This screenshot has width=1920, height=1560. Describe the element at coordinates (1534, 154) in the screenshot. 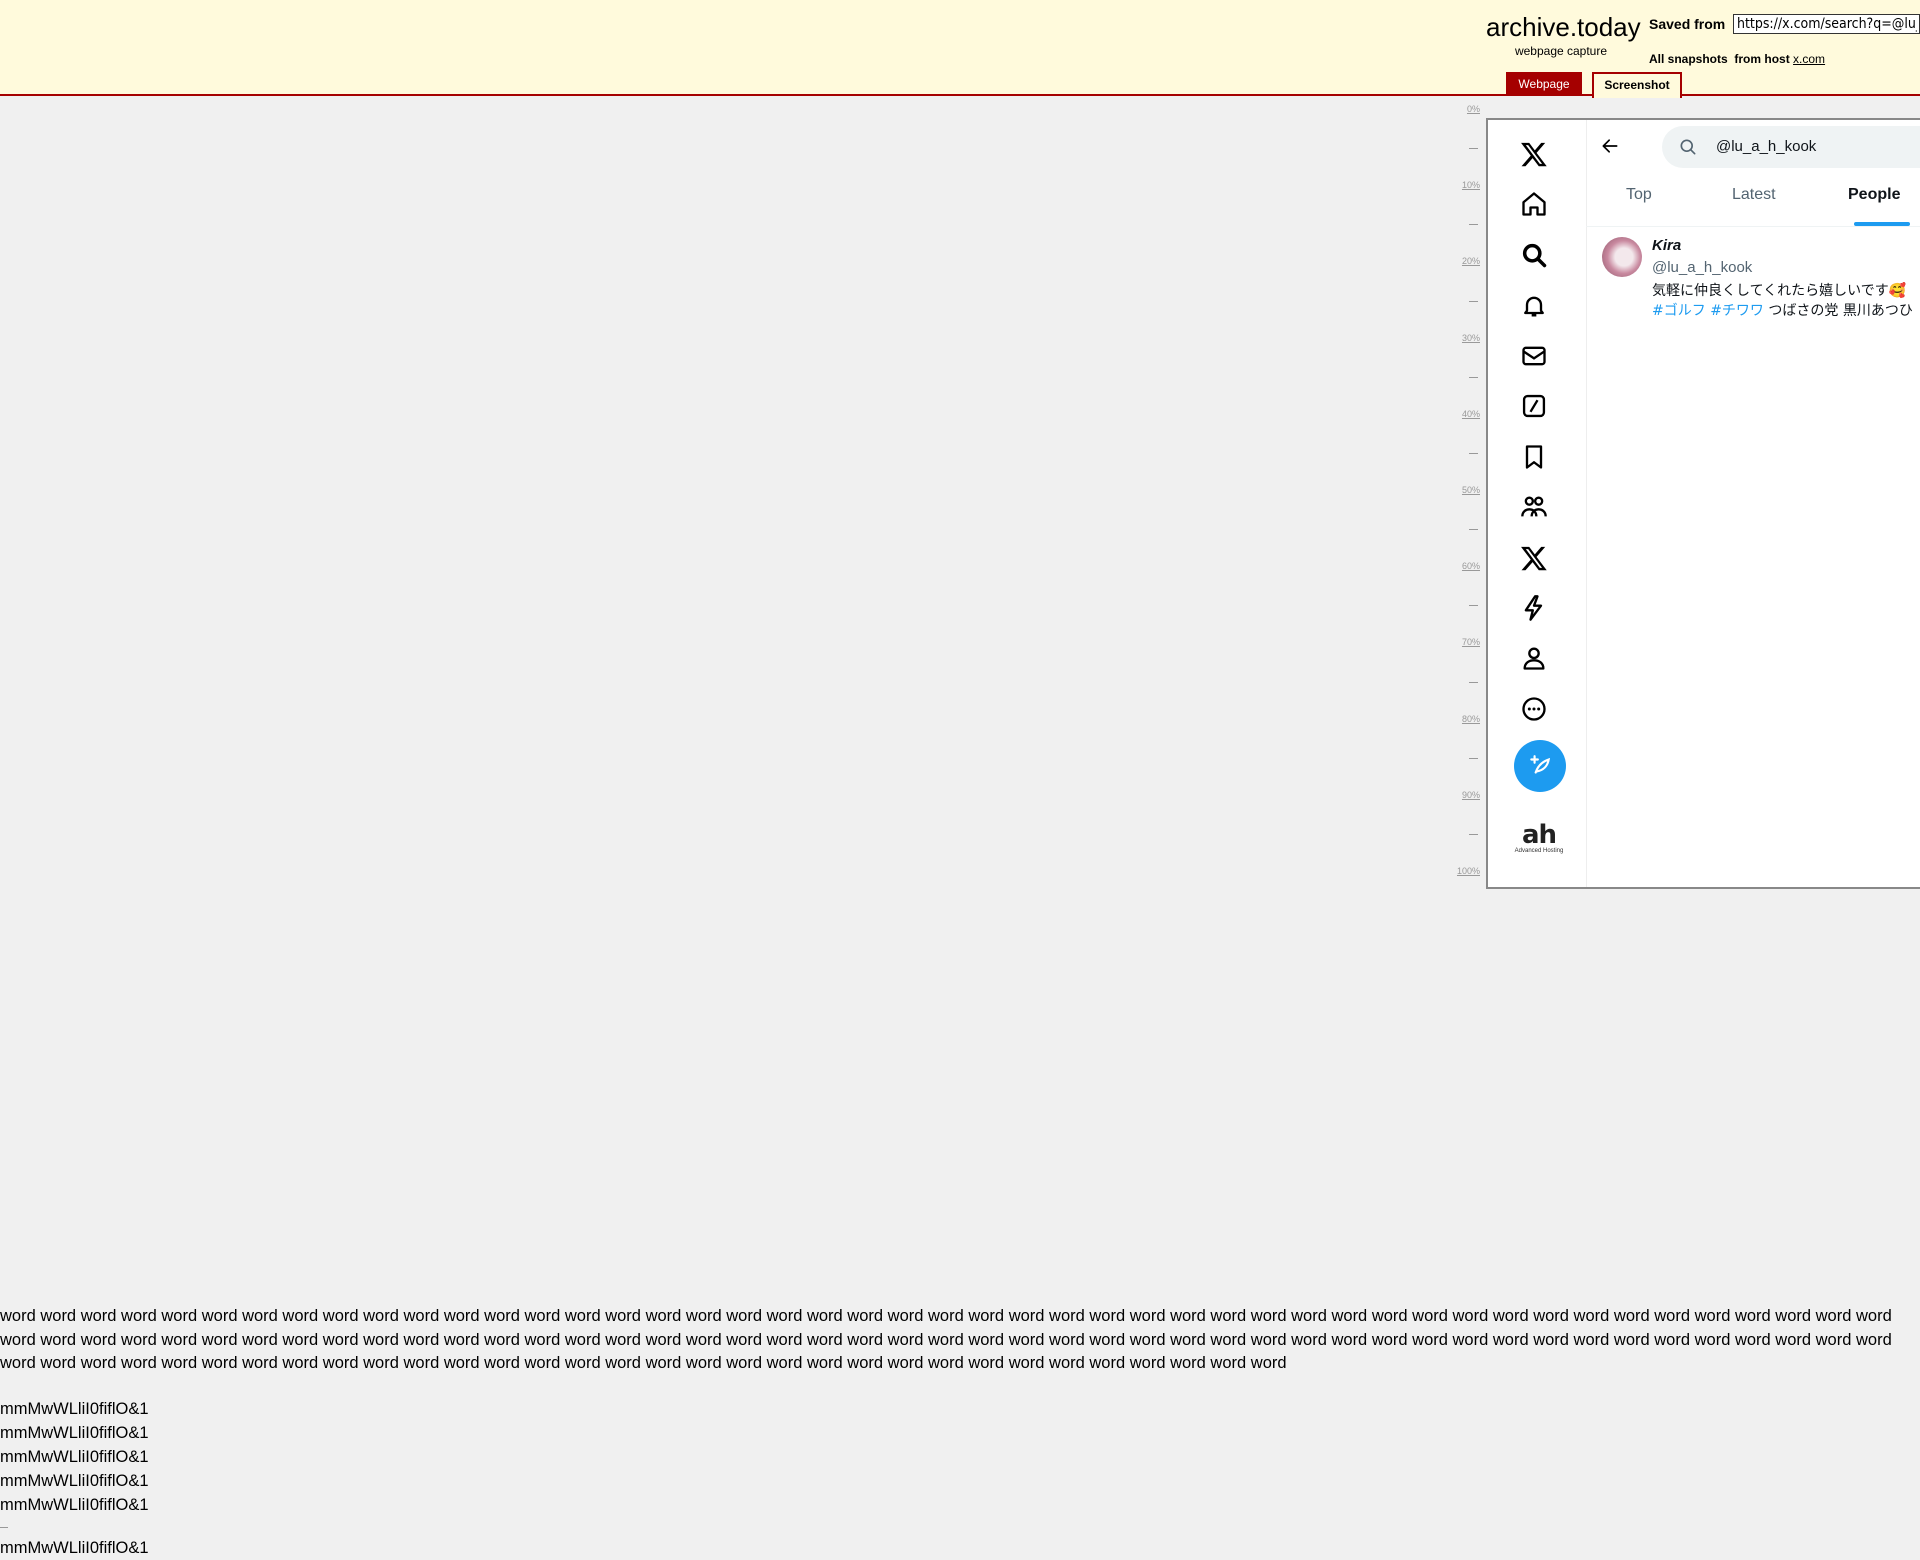

I see `x-logo-icon` at that location.